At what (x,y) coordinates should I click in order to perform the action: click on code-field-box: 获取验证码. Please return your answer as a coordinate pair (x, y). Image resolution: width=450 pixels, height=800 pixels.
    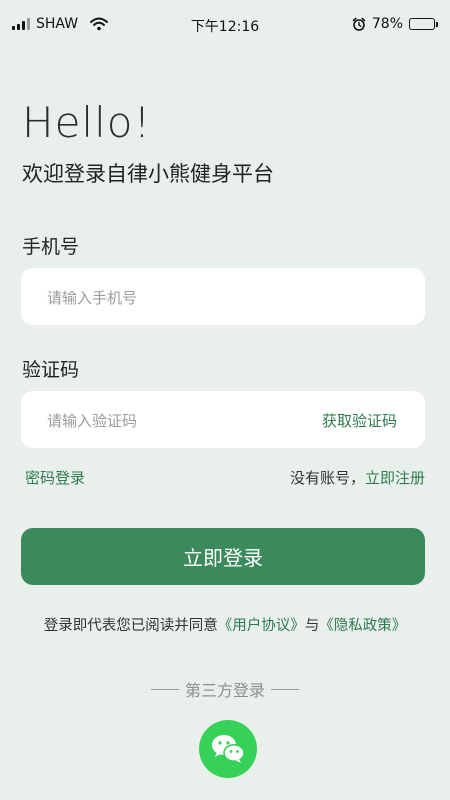
    Looking at the image, I should click on (223, 420).